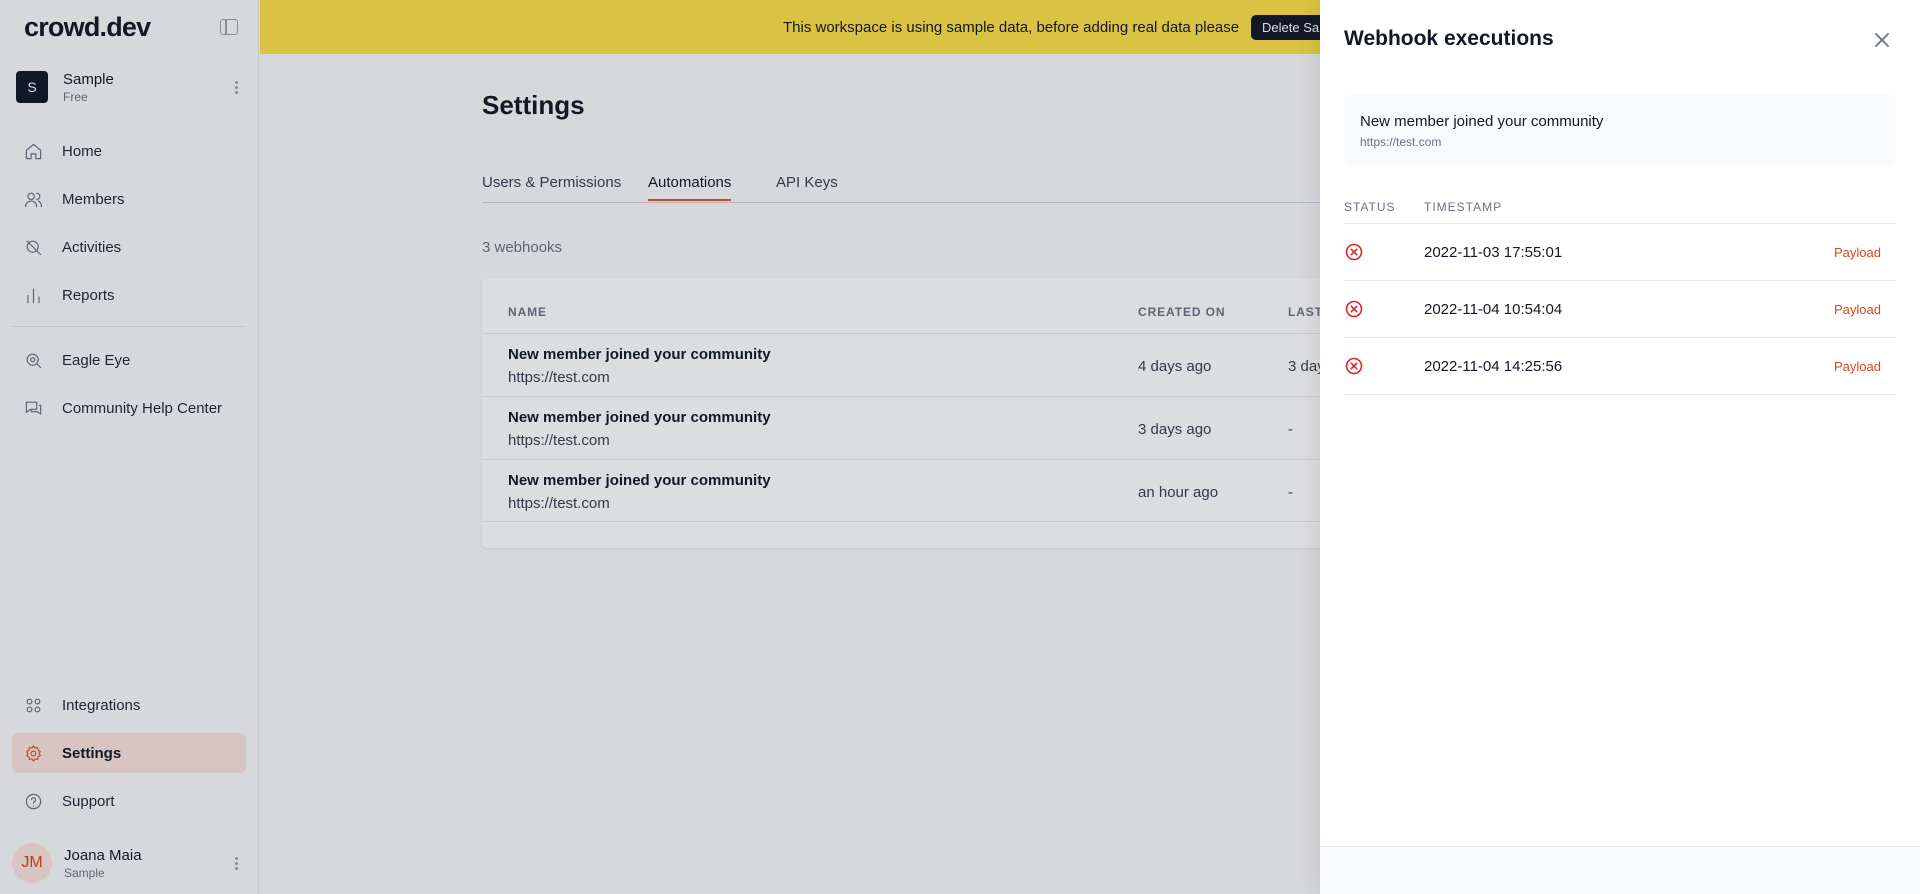  Describe the element at coordinates (1370, 207) in the screenshot. I see `column-header-status: STATUS` at that location.